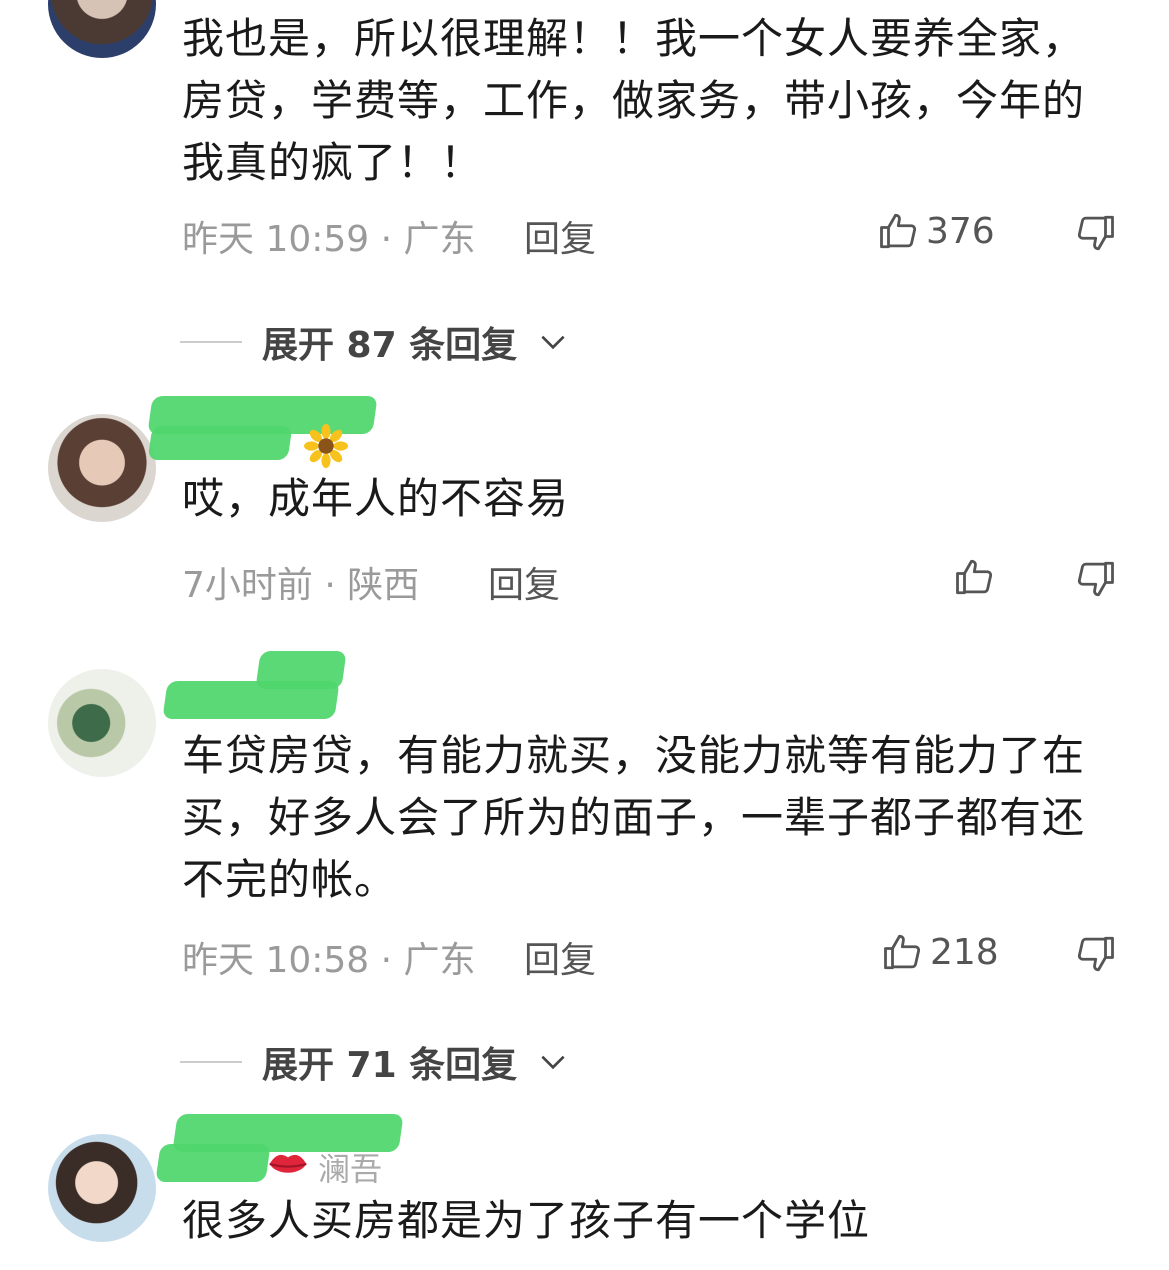 The image size is (1169, 1270). What do you see at coordinates (526, 1220) in the screenshot?
I see `comment-text: 很多人买房都是为了孩子有一个学位` at bounding box center [526, 1220].